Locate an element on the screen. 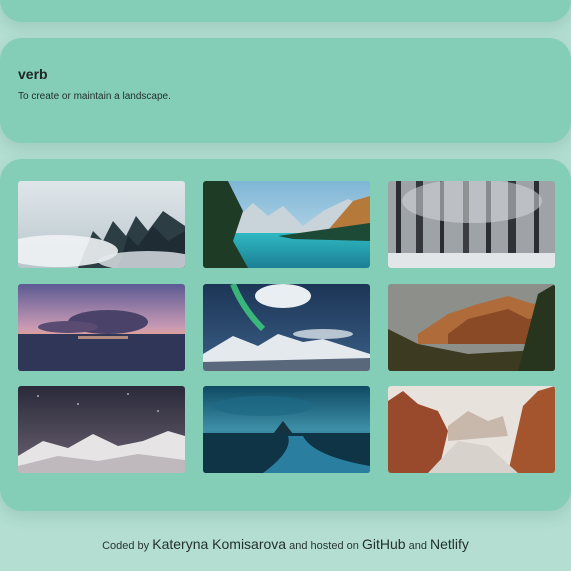 This screenshot has width=571, height=571. misty-forest-photo is located at coordinates (101, 224).